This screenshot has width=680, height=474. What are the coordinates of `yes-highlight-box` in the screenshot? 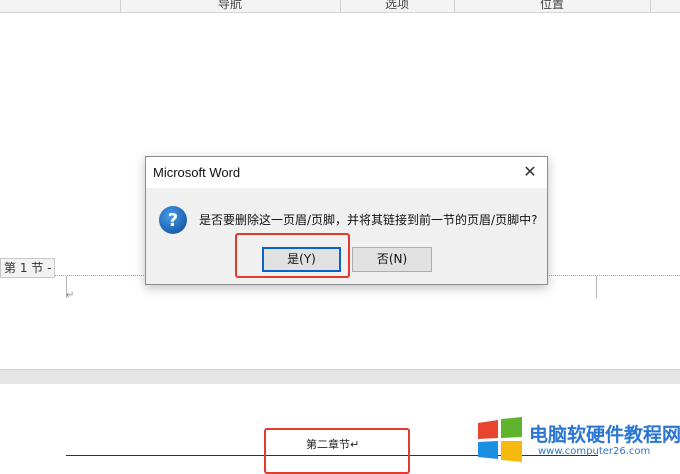 It's located at (292, 255).